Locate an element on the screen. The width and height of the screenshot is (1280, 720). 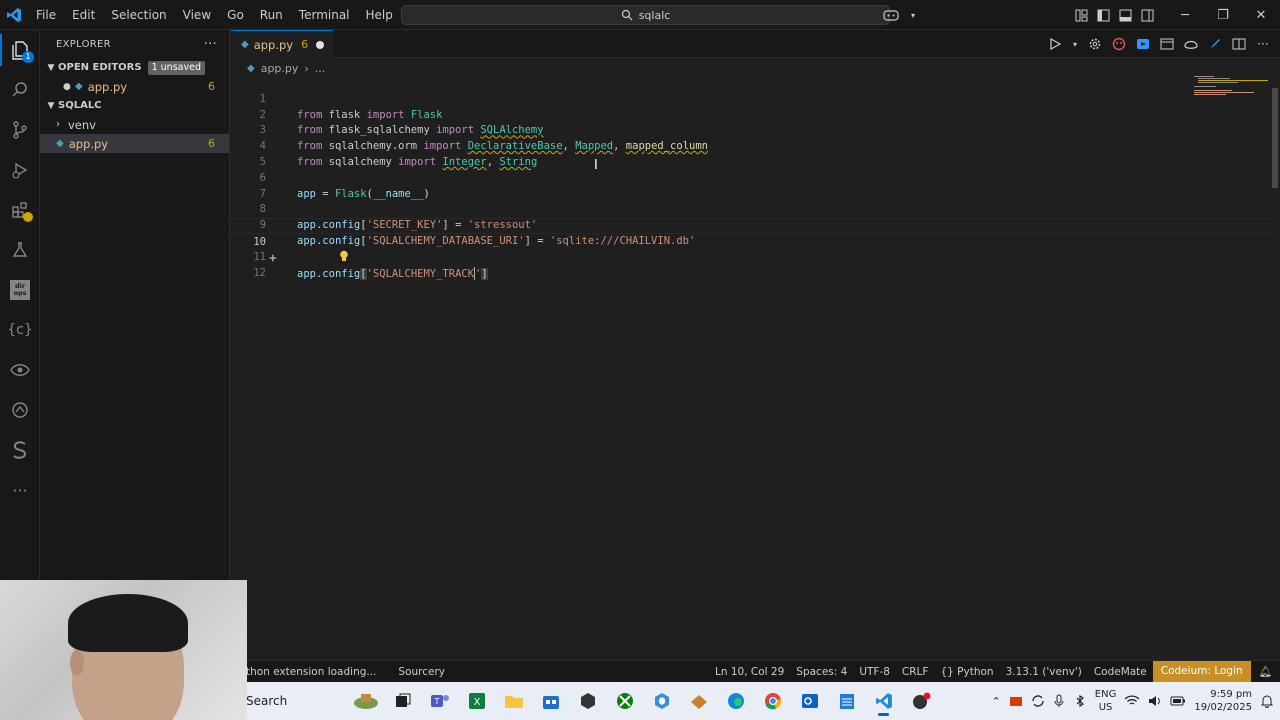
variables-braces-icon: {c} is located at coordinates (20, 330).